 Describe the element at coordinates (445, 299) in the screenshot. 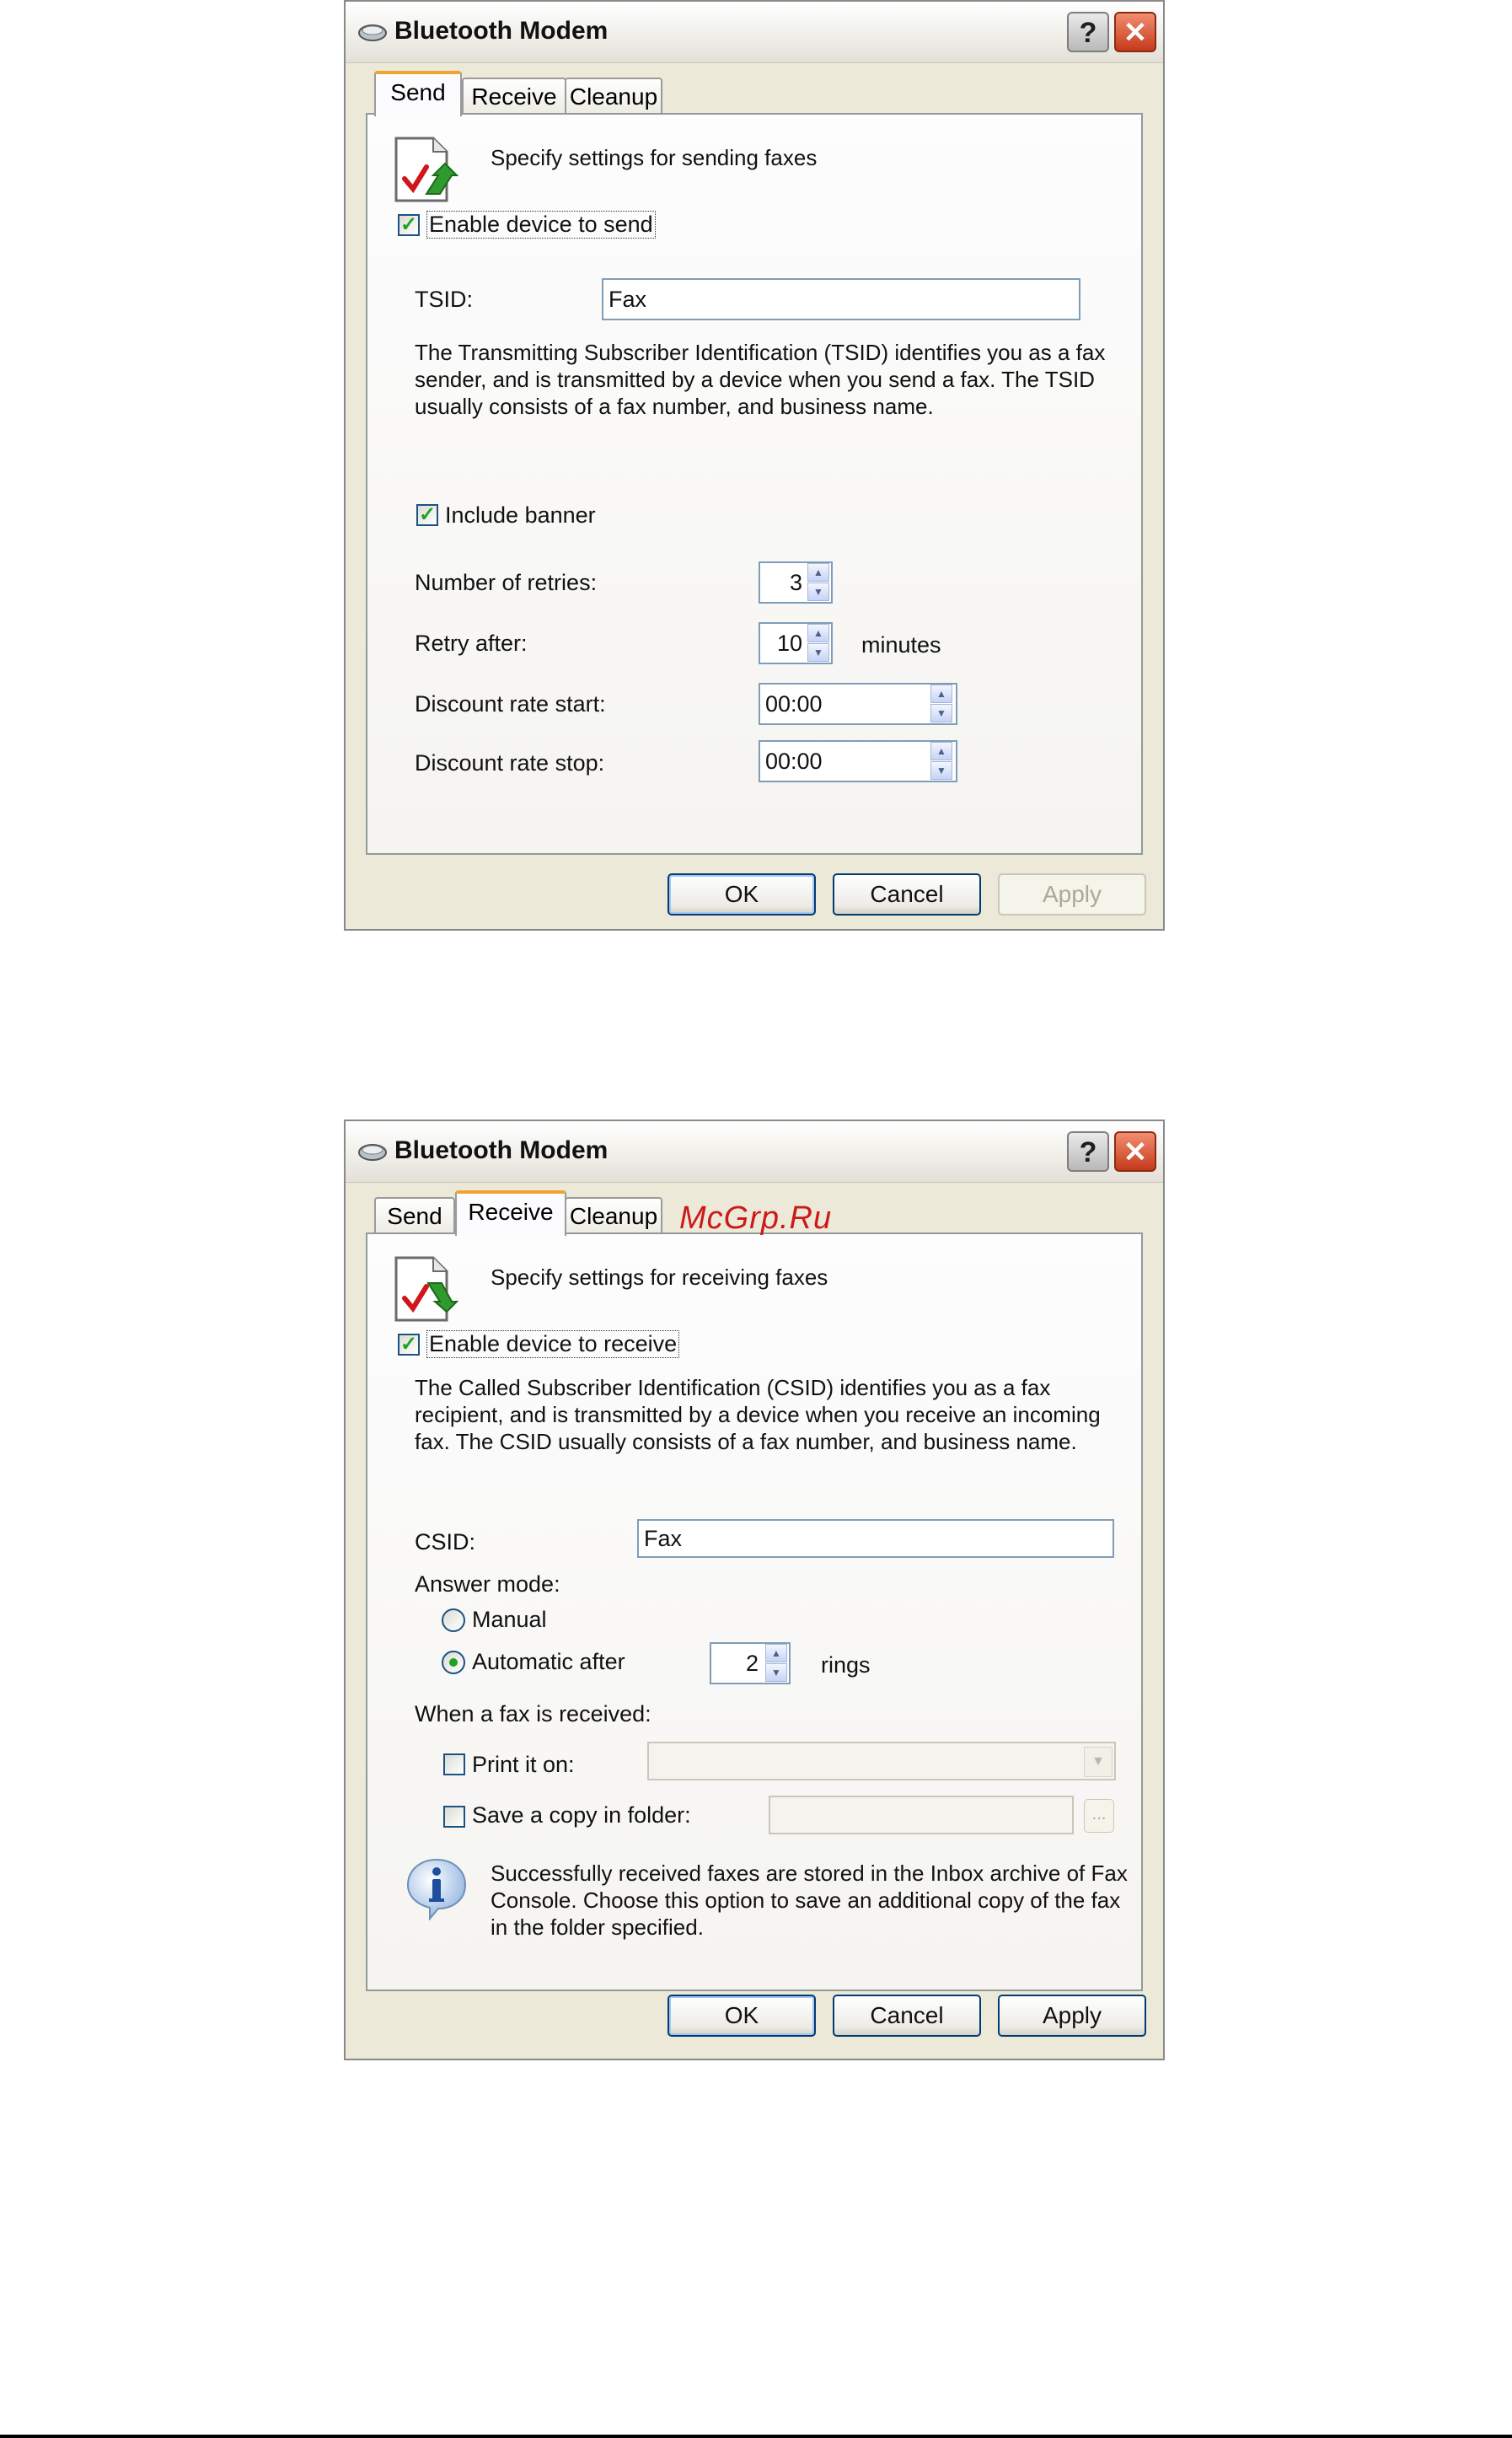

I see `tsid-label: TSID:` at that location.